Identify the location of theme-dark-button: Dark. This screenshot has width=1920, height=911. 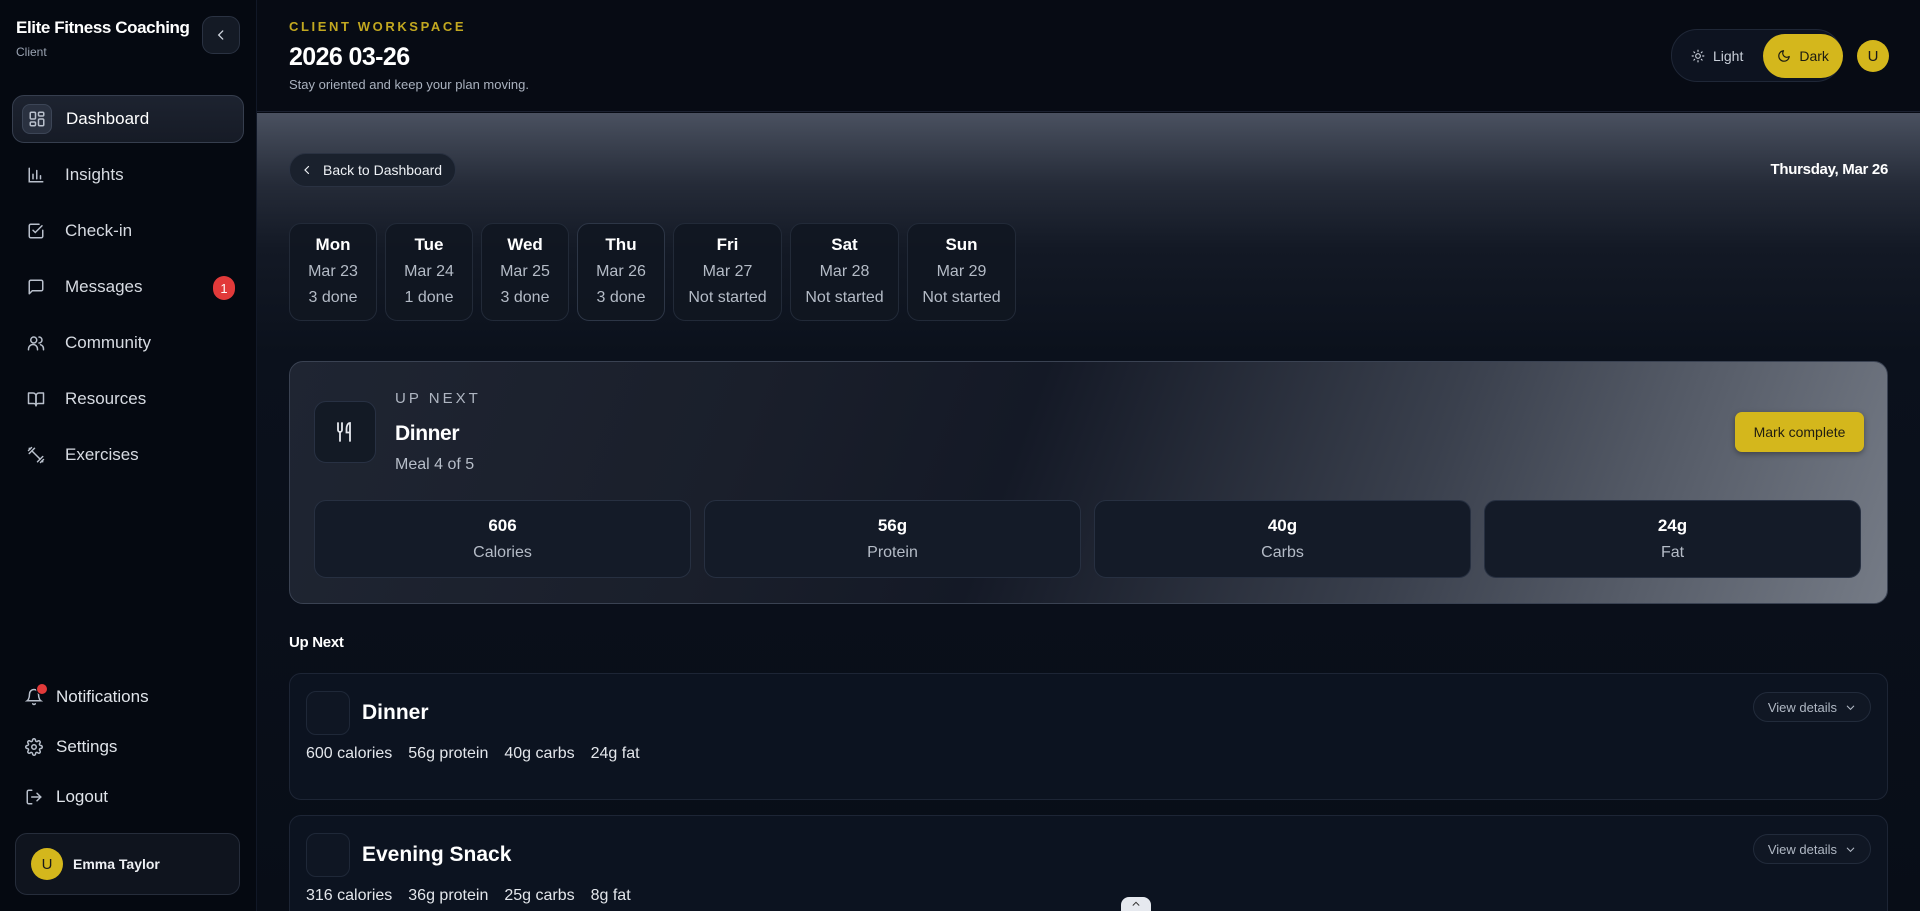
(1803, 55).